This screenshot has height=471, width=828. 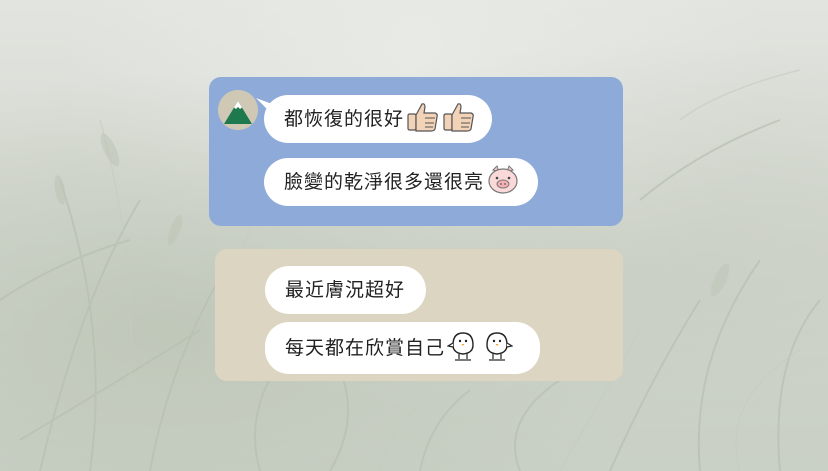 I want to click on message-bubble: 臉變的乾淨很多還很亮, so click(x=401, y=182).